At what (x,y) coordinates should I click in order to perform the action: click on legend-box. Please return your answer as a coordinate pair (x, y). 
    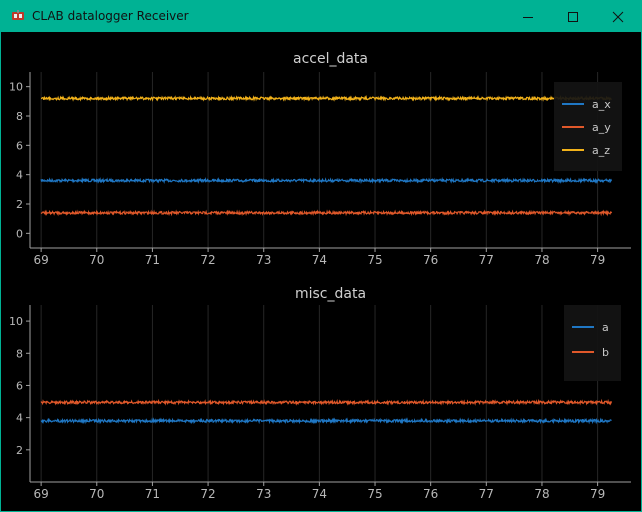
    Looking at the image, I should click on (592, 343).